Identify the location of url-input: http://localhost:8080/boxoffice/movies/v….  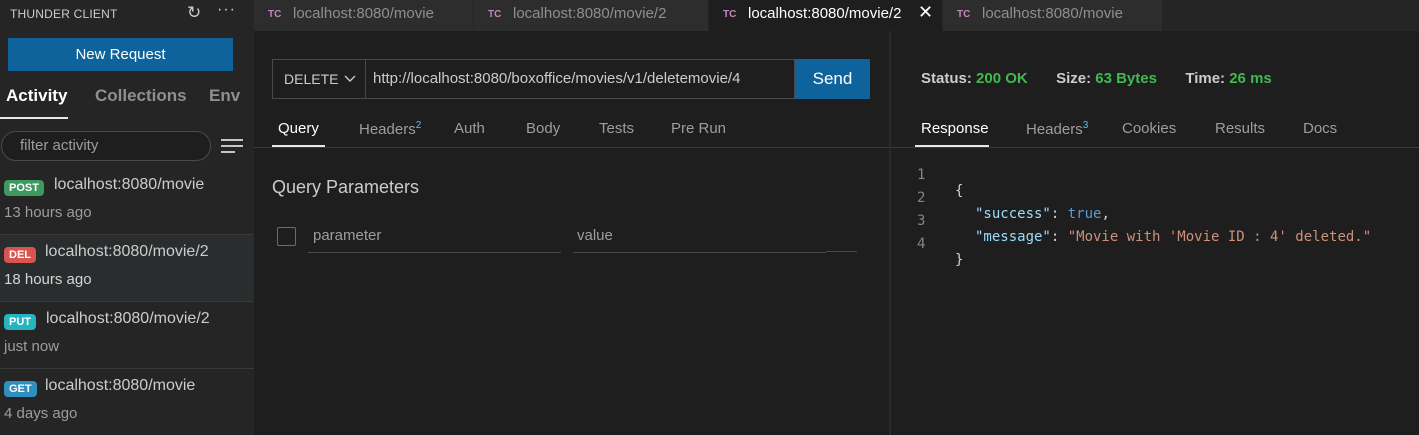
(580, 79).